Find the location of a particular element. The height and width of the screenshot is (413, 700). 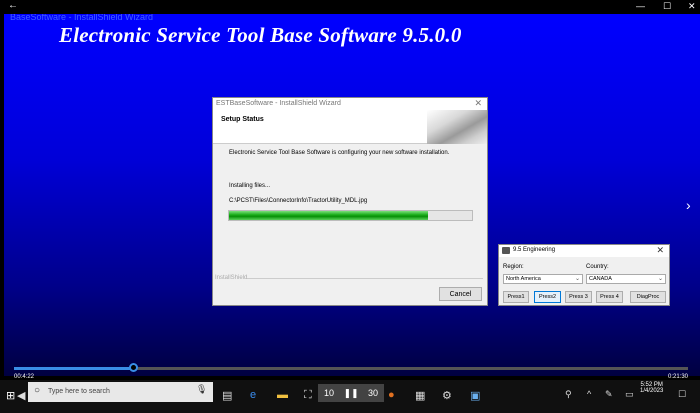

background-window-title: BaseSoftware - InstallShield Wizard is located at coordinates (82, 18).